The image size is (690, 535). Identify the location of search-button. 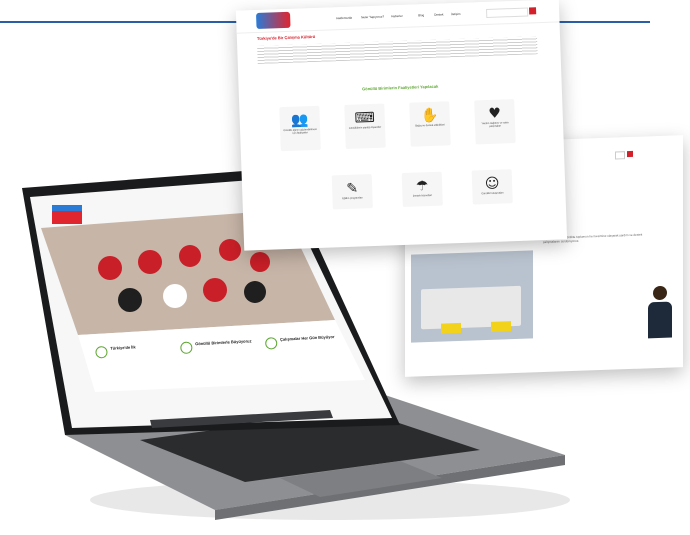
(532, 11).